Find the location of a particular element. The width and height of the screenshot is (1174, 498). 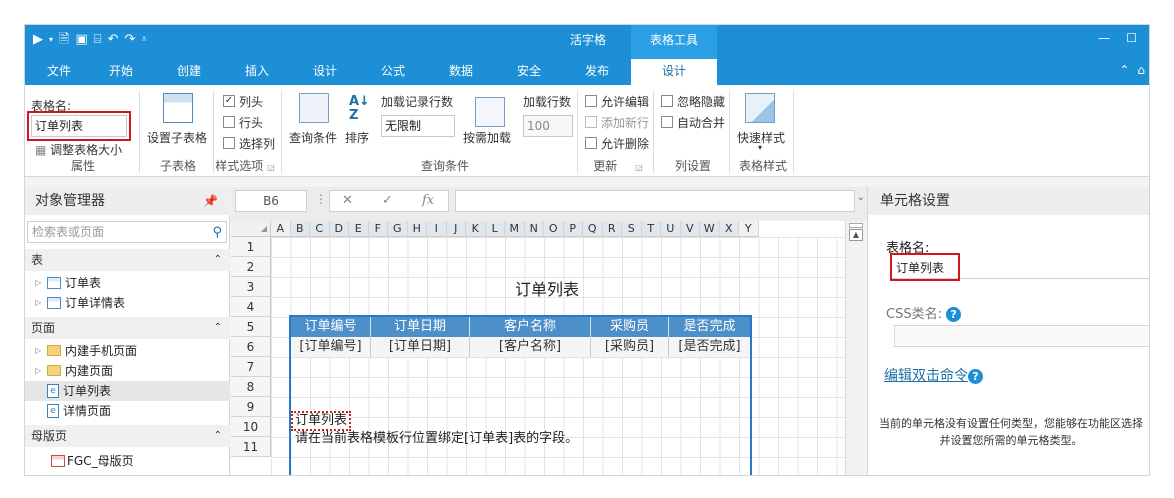

tree-item-folder: ▷ 内建页面 is located at coordinates (127, 371).